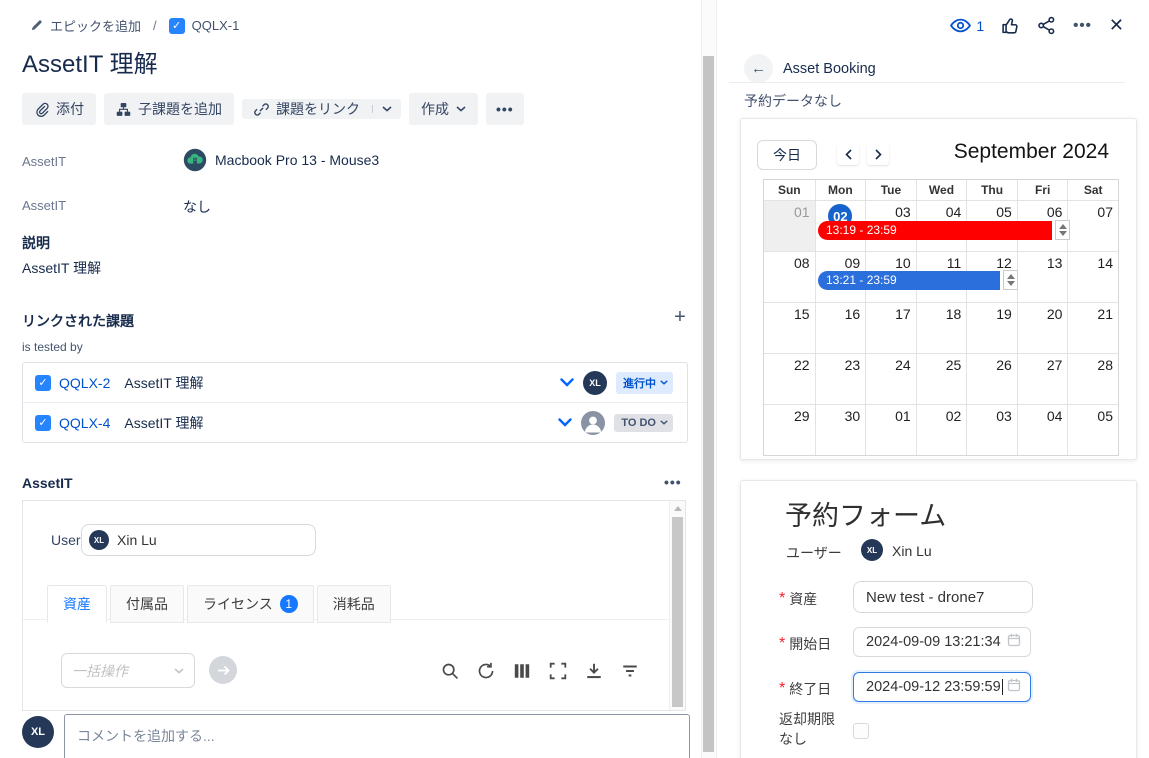  I want to click on calendar-day-cell: 04, so click(1042, 429).